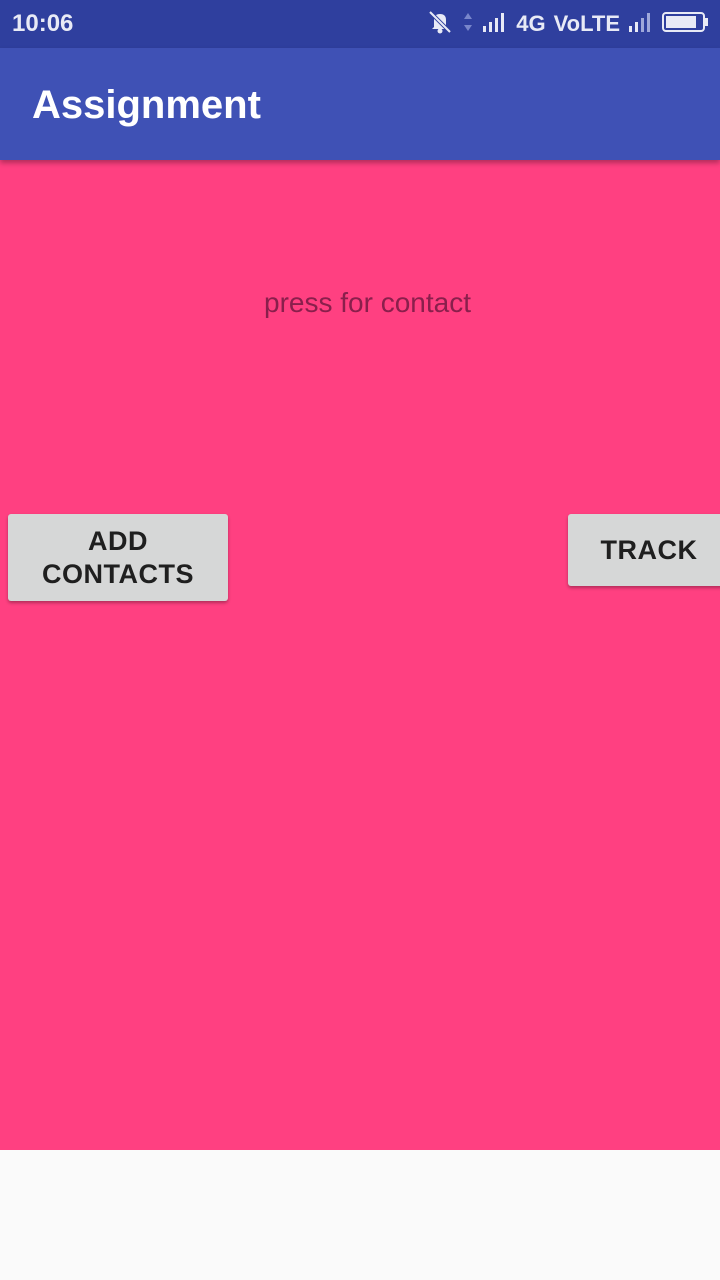 Image resolution: width=720 pixels, height=1280 pixels. I want to click on battery-icon, so click(686, 24).